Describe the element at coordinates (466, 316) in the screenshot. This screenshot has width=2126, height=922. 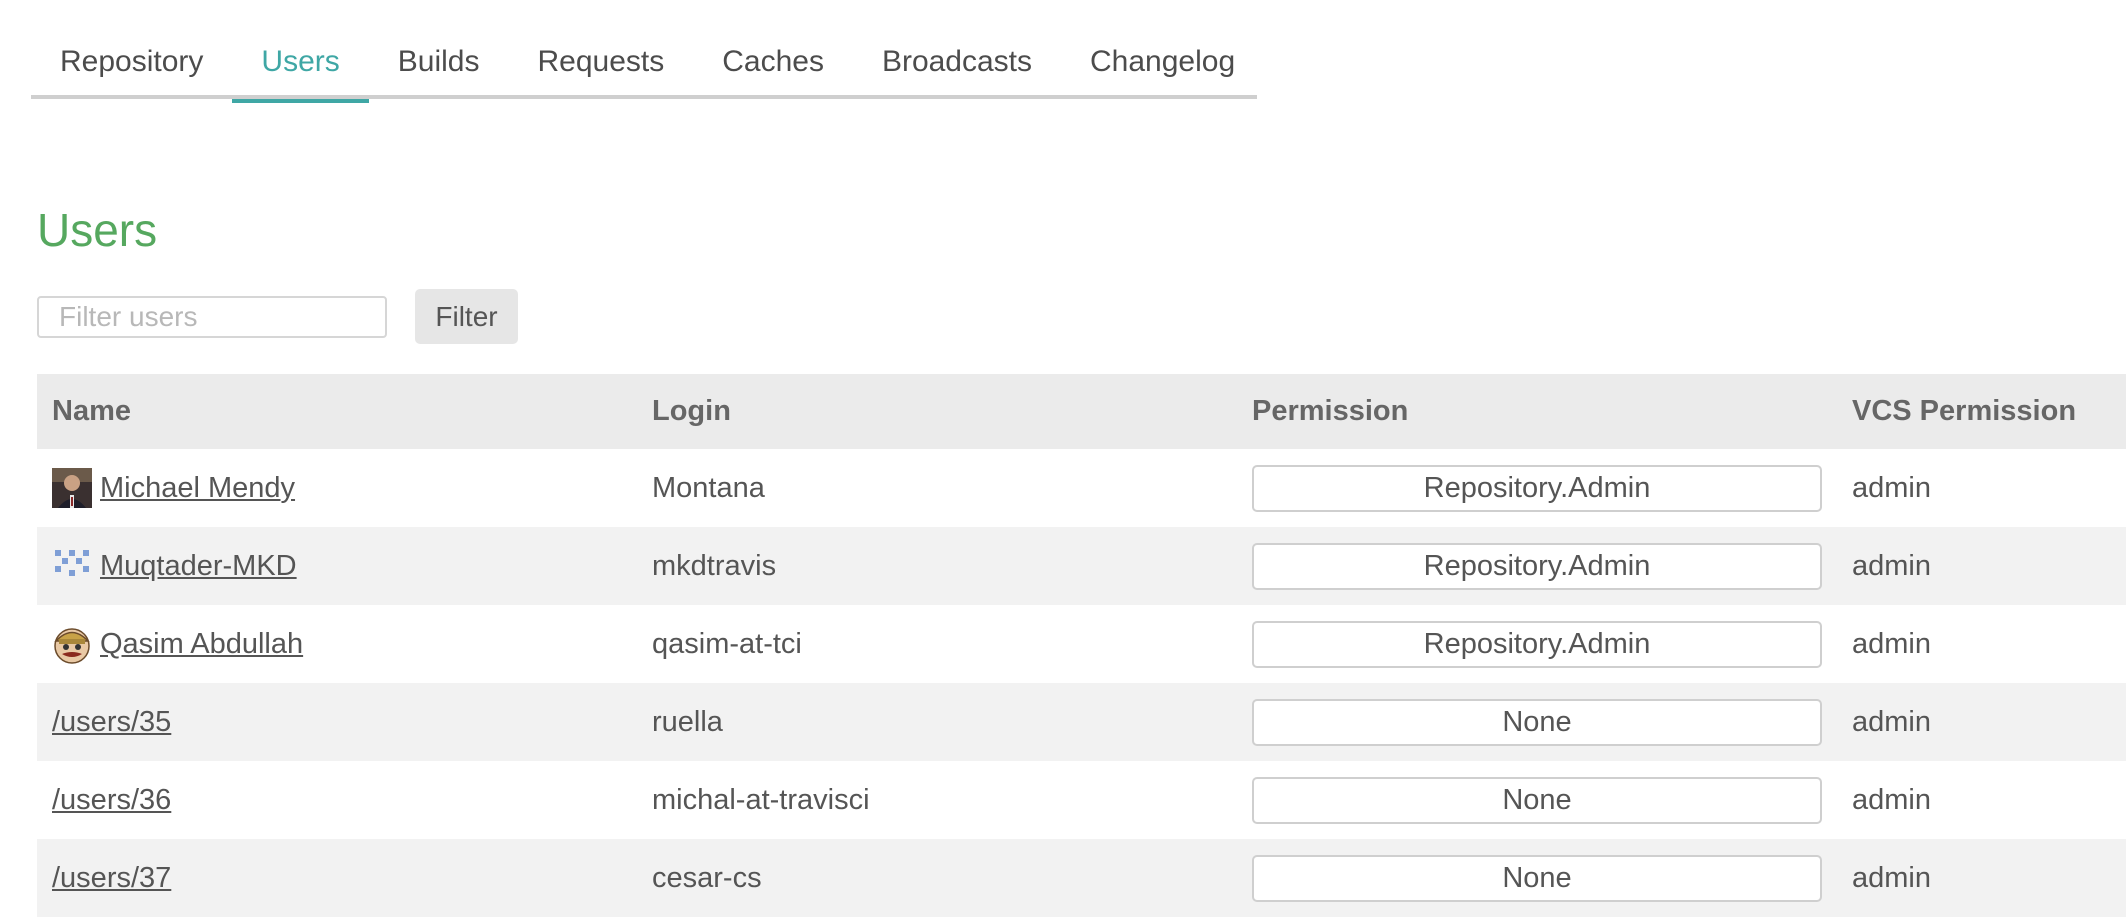
I see `filter-button: Filter` at that location.